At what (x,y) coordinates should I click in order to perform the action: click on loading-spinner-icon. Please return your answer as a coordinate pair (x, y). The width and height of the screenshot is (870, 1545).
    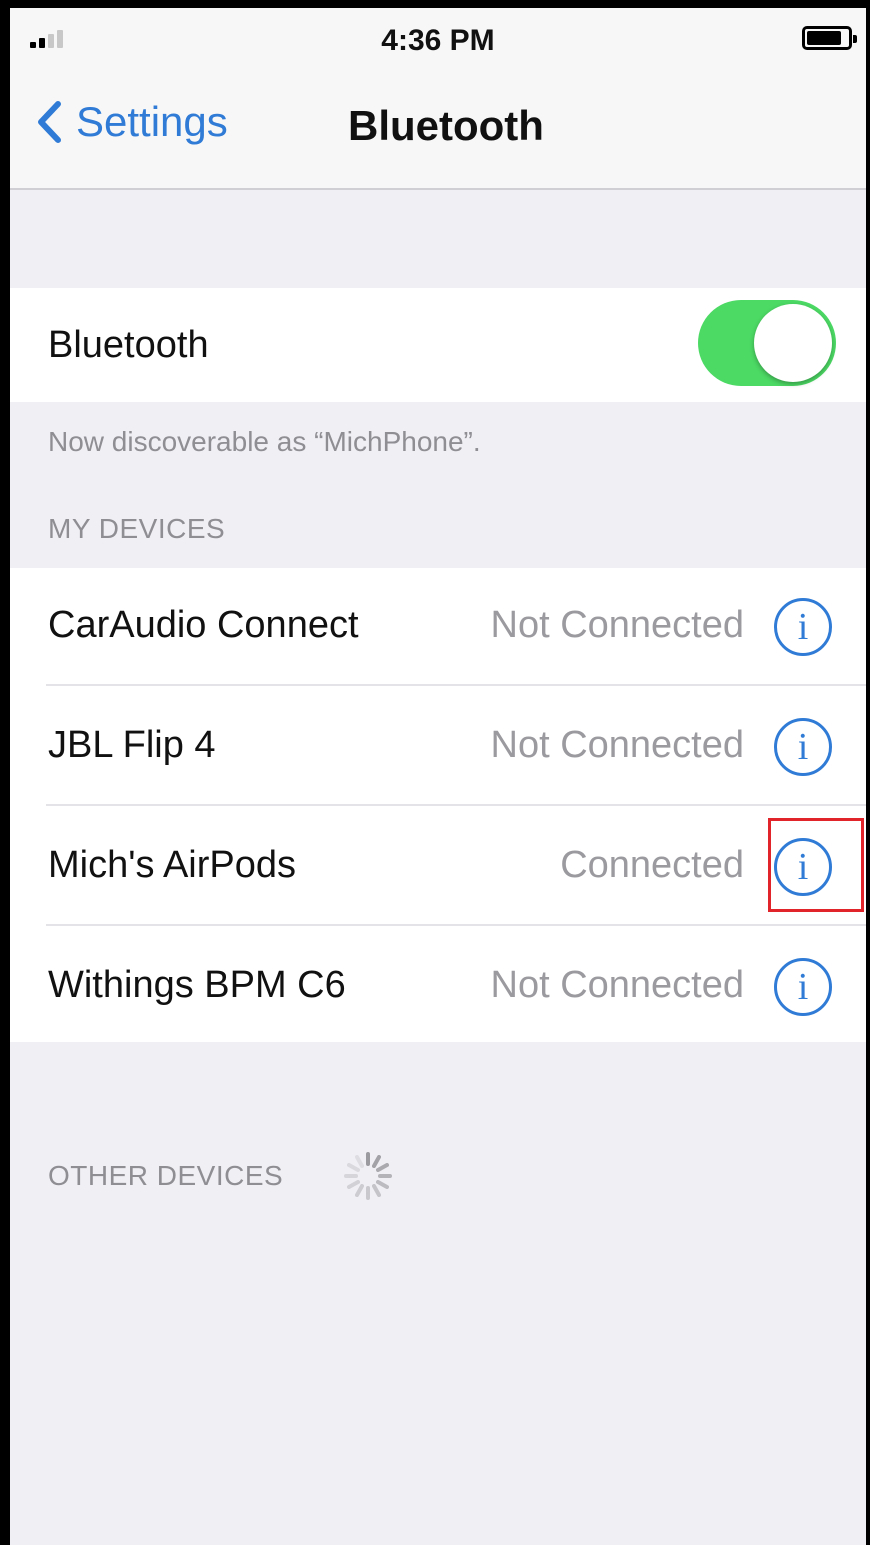
    Looking at the image, I should click on (368, 1176).